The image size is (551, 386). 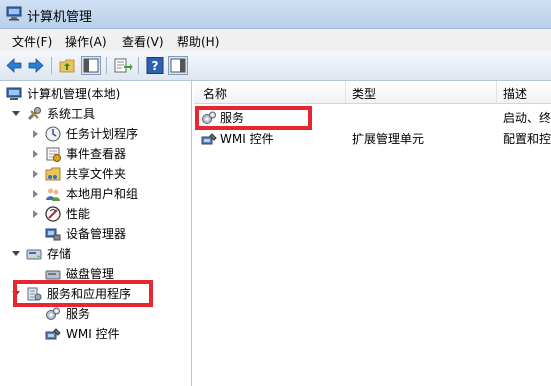 What do you see at coordinates (143, 41) in the screenshot?
I see `menu-view: 查看(V)` at bounding box center [143, 41].